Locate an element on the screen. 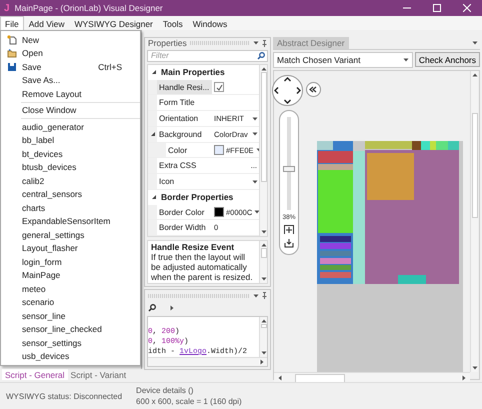  window-title: MainPage - (OrionLab) Visual Designer is located at coordinates (89, 8).